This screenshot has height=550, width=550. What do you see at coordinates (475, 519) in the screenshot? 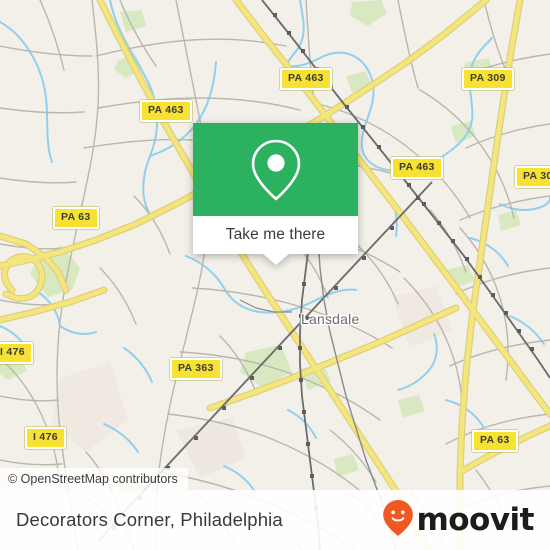
I see `moovit-wordmark: moovit` at bounding box center [475, 519].